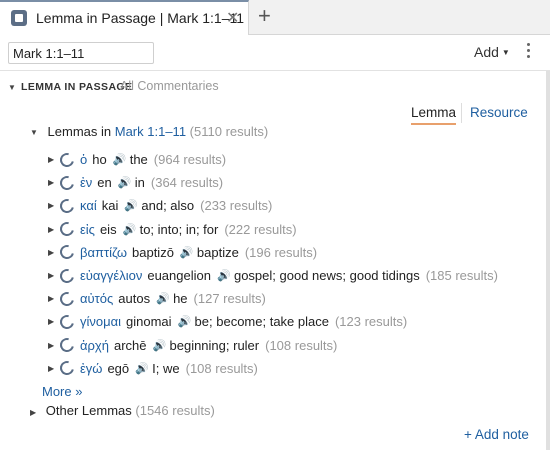 This screenshot has width=550, height=450. What do you see at coordinates (236, 206) in the screenshot?
I see `lemma-count: (233 results)` at bounding box center [236, 206].